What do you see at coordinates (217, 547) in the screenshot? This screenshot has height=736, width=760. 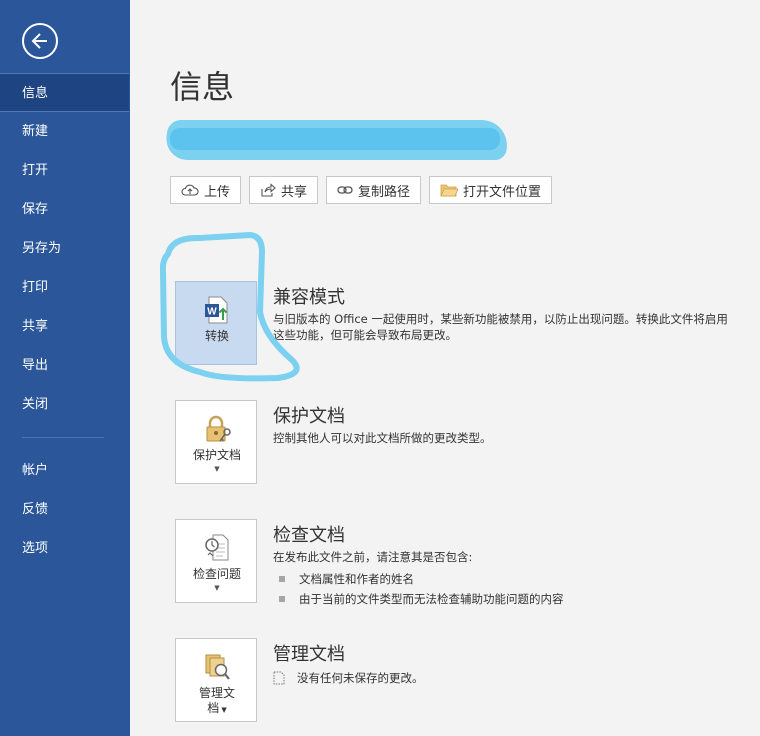 I see `inspect-document-icon` at bounding box center [217, 547].